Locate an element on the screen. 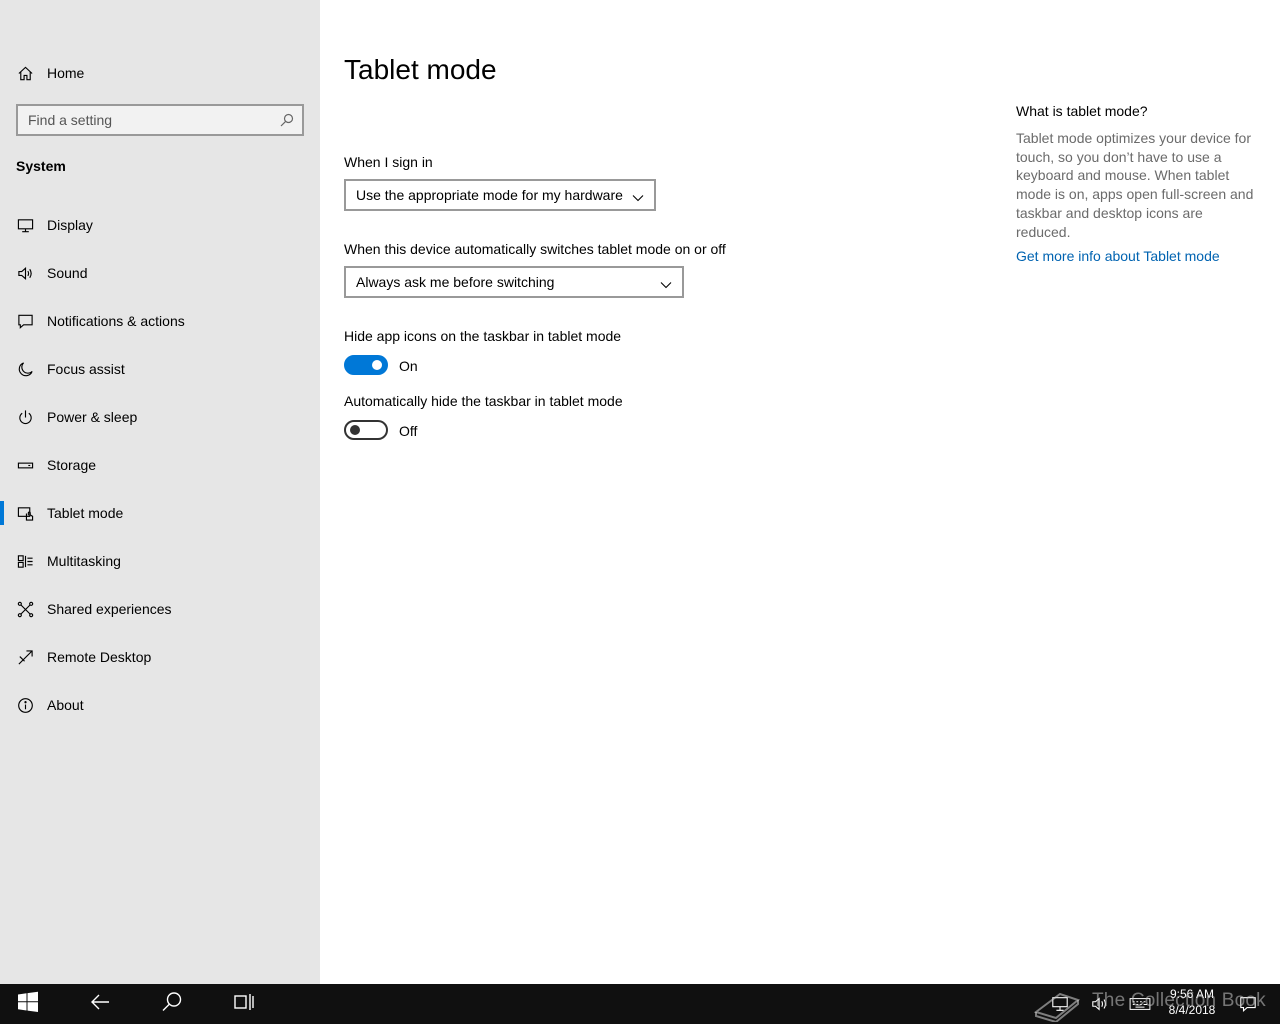 The height and width of the screenshot is (1024, 1280). info-icon is located at coordinates (25, 705).